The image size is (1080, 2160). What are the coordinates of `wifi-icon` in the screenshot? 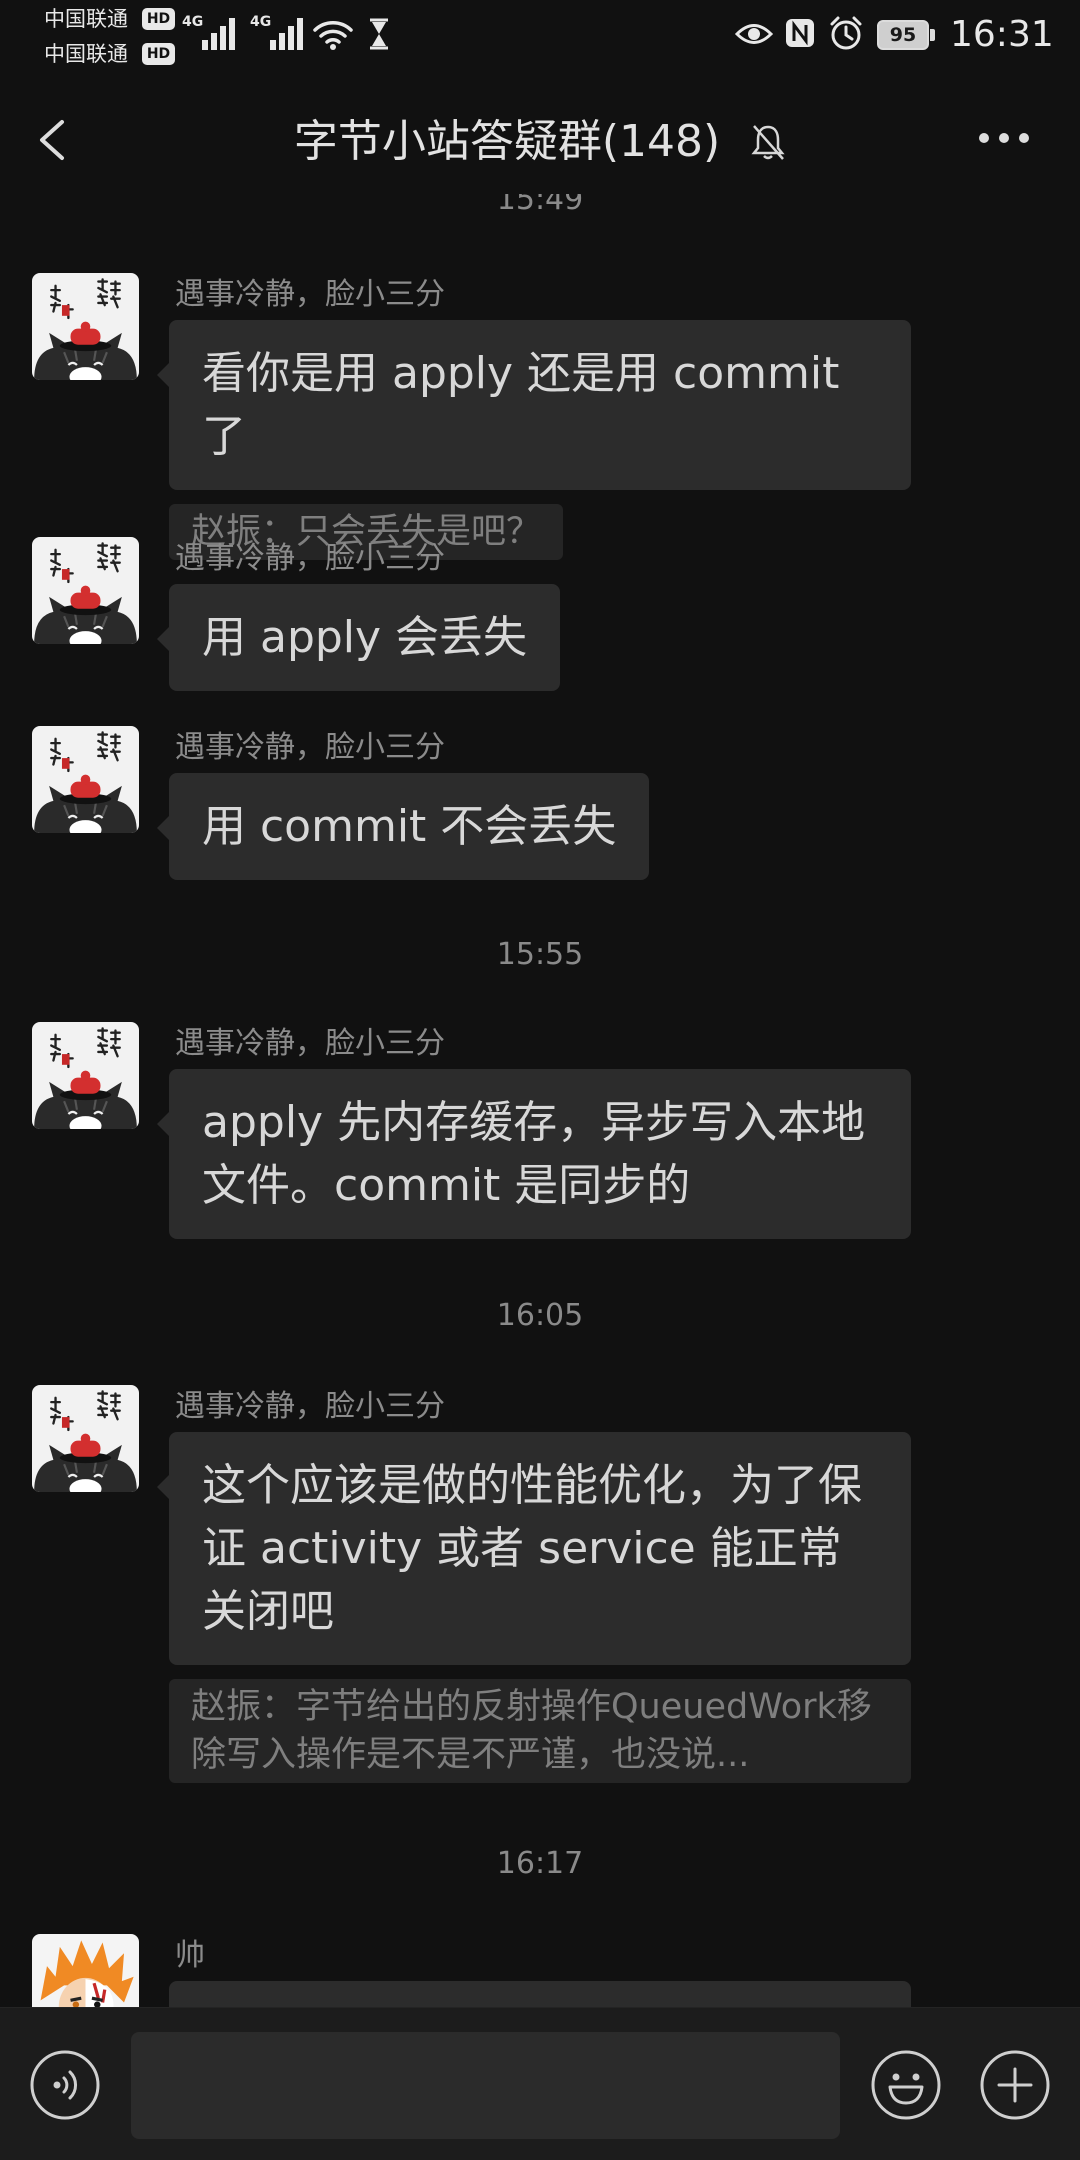 It's located at (333, 35).